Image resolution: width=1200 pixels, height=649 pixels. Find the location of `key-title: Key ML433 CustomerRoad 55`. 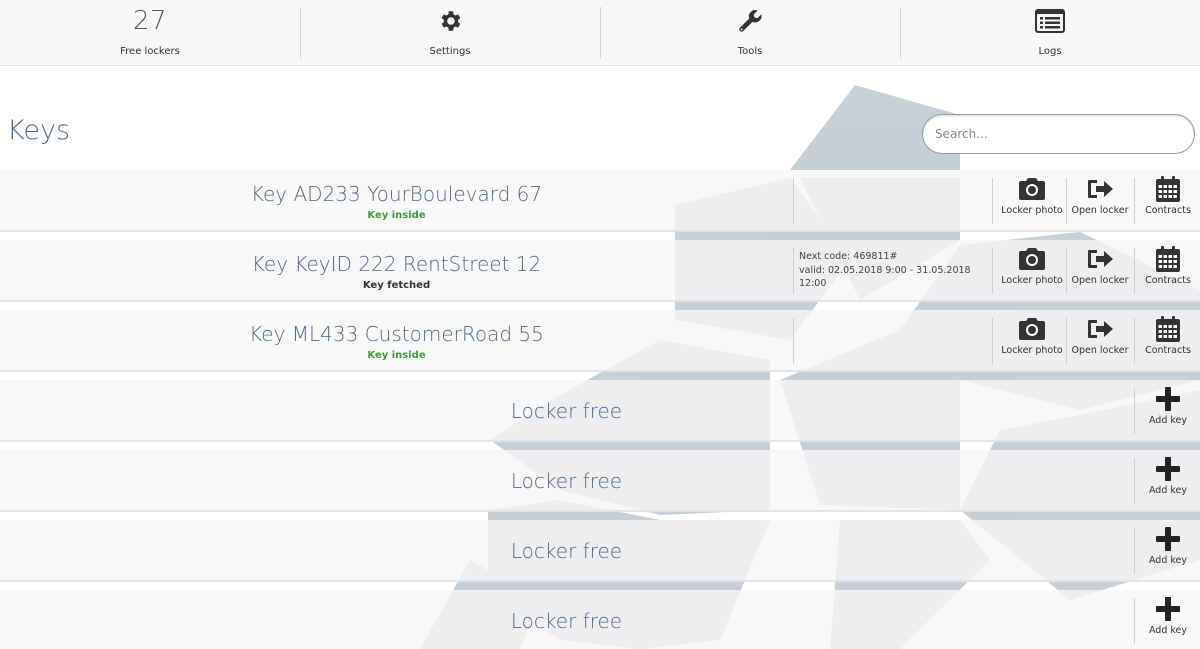

key-title: Key ML433 CustomerRoad 55 is located at coordinates (396, 333).